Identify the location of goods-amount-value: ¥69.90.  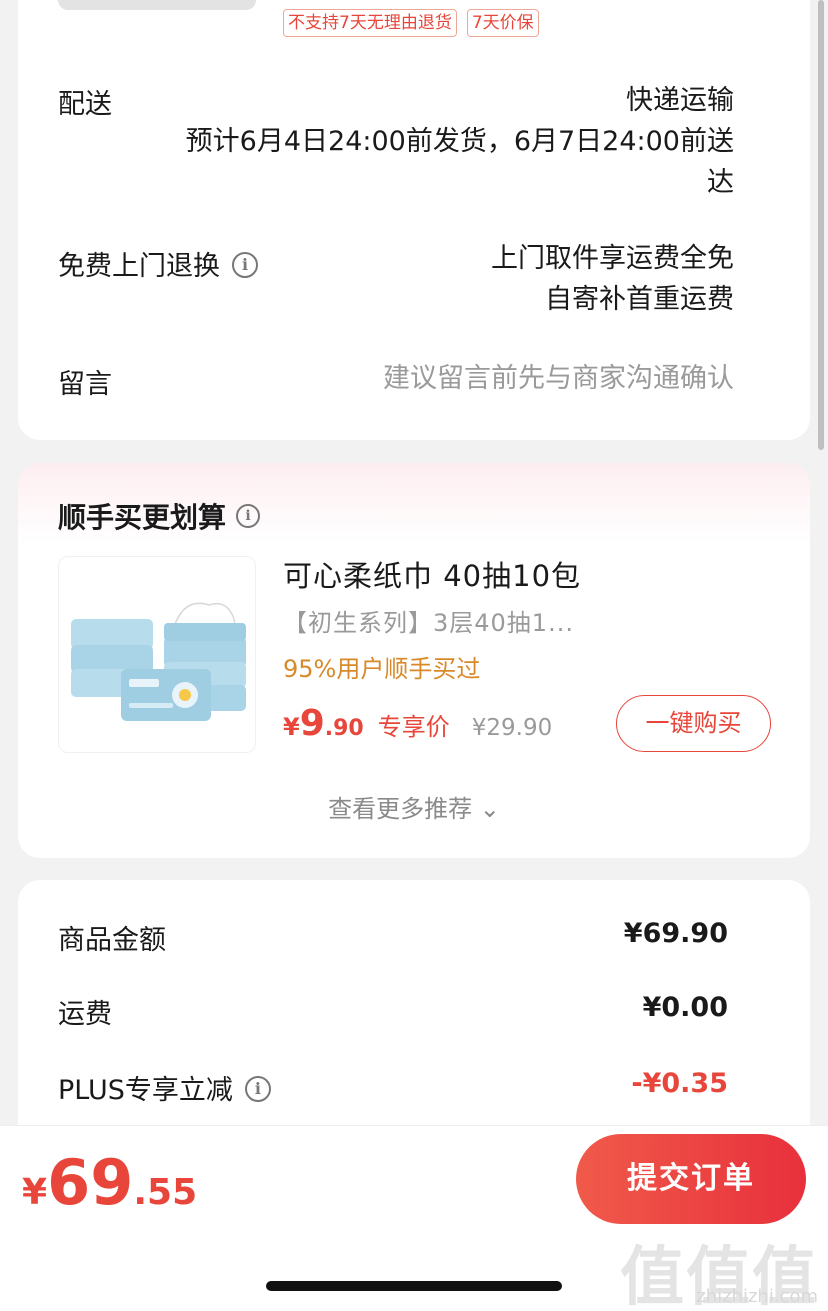
(675, 933).